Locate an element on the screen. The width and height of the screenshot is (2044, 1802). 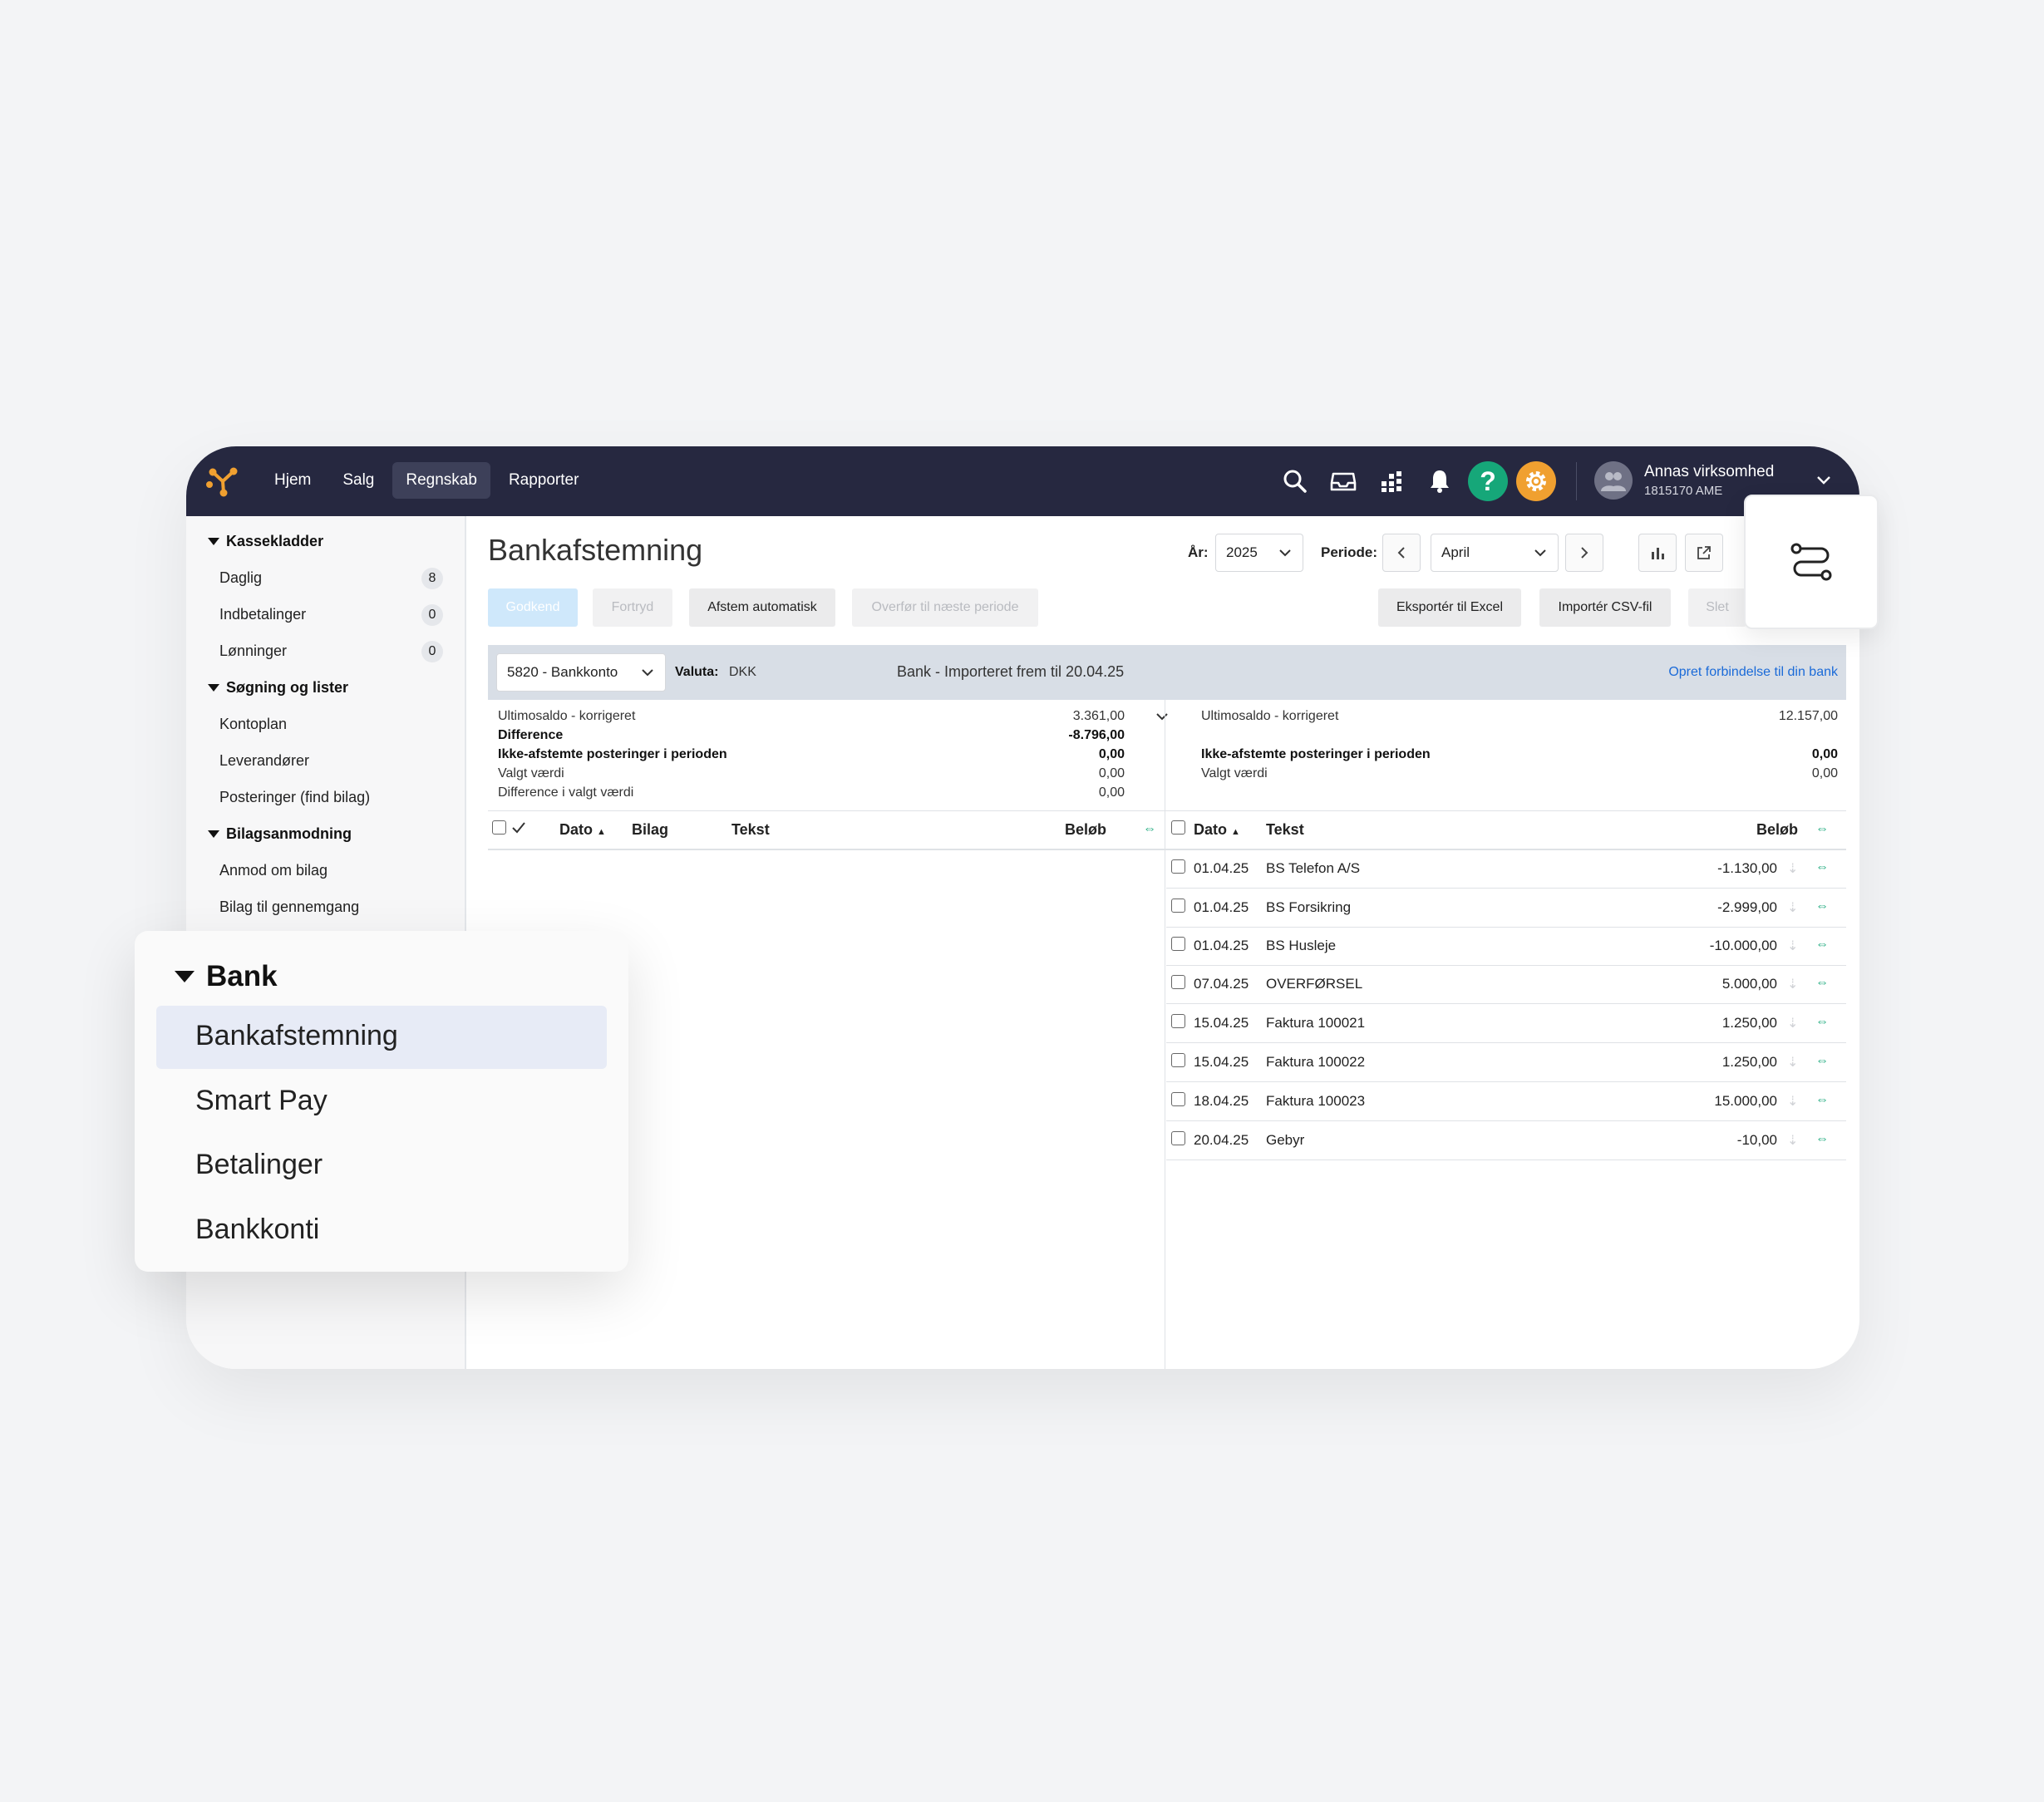
chevron-down-icon is located at coordinates (1823, 479).